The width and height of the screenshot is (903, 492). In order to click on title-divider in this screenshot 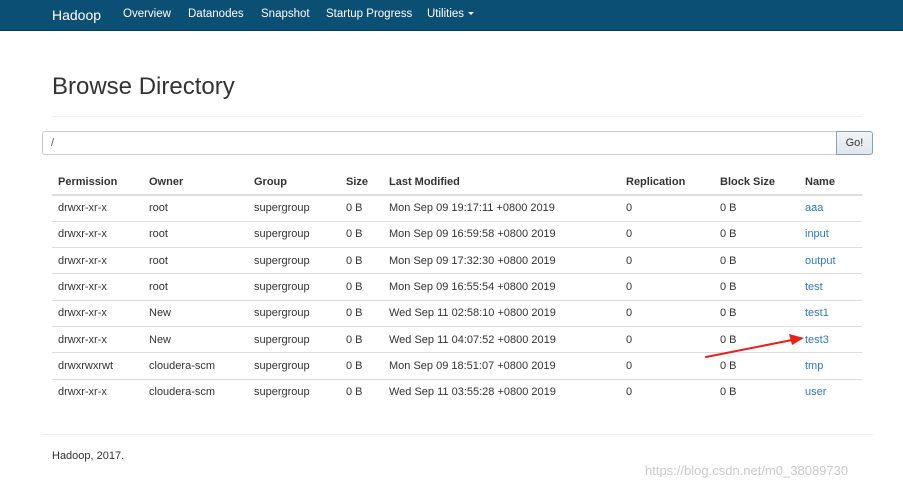, I will do `click(457, 116)`.